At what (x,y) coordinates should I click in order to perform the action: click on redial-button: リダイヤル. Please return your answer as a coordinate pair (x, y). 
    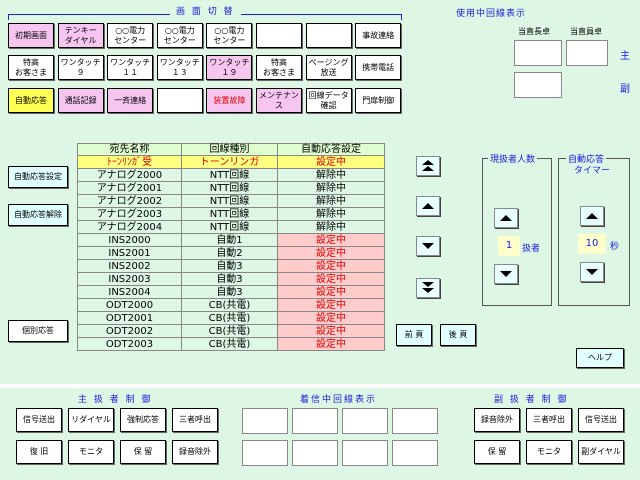
    Looking at the image, I should click on (91, 420).